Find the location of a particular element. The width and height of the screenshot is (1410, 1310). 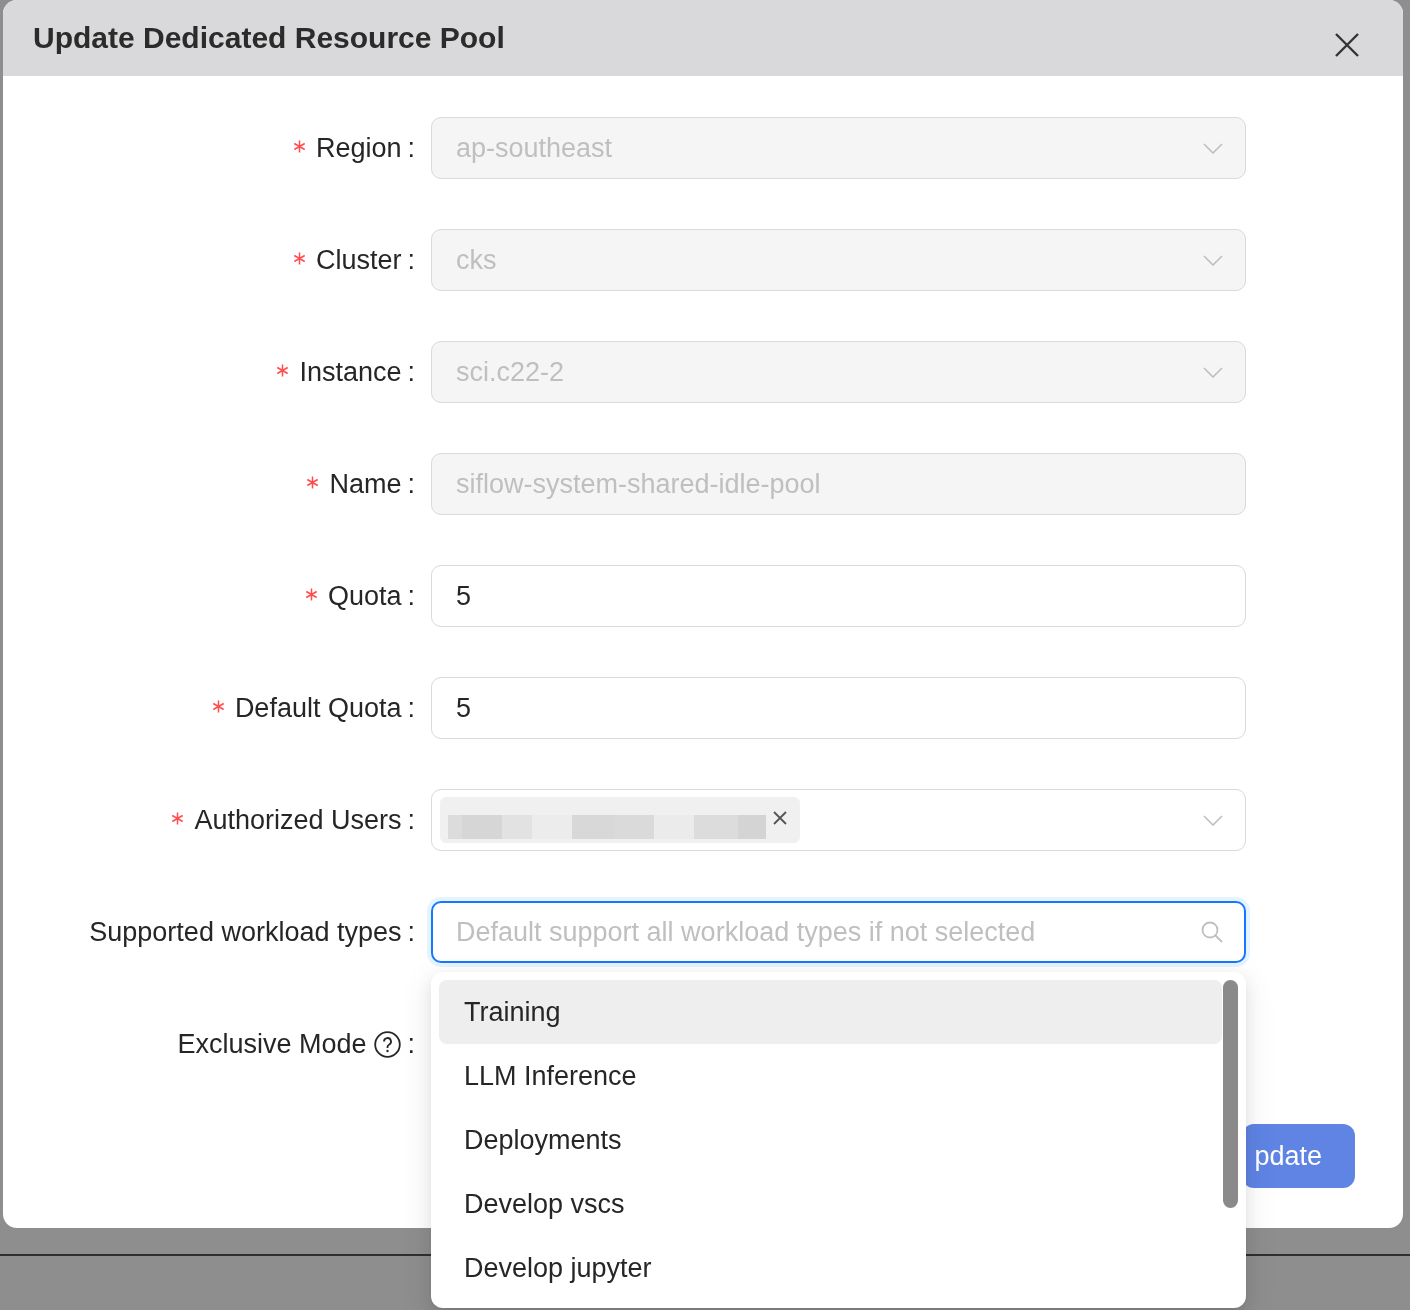

search-icon is located at coordinates (1212, 932).